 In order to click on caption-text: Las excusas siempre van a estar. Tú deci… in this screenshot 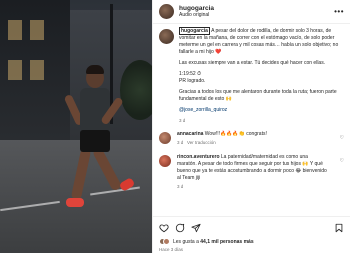, I will do `click(252, 63)`.